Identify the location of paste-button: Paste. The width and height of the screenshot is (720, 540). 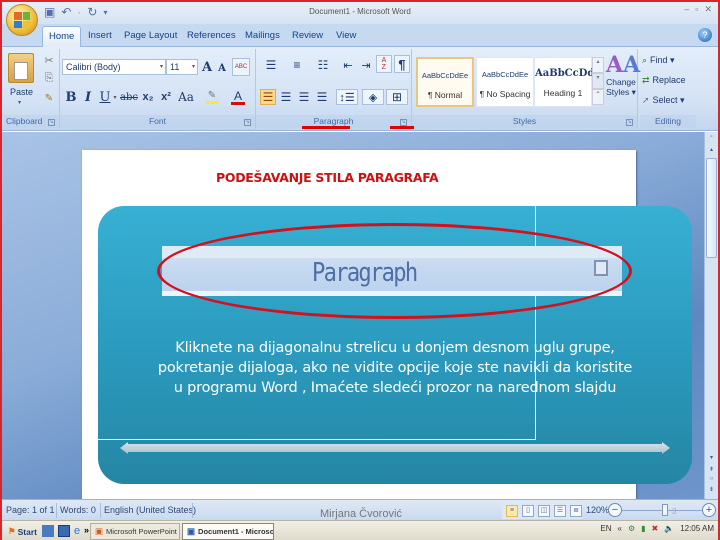
(21, 92).